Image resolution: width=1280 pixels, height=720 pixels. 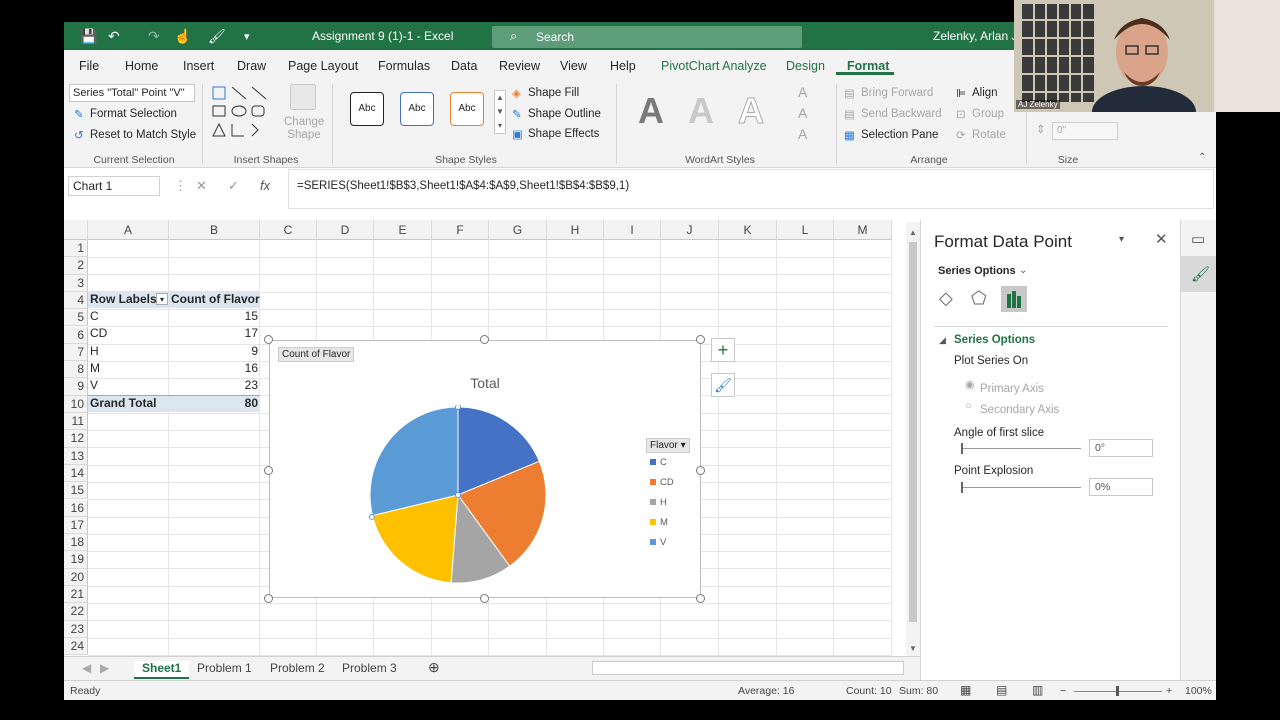 What do you see at coordinates (417, 109) in the screenshot?
I see `shape-style-preset-2: Abc` at bounding box center [417, 109].